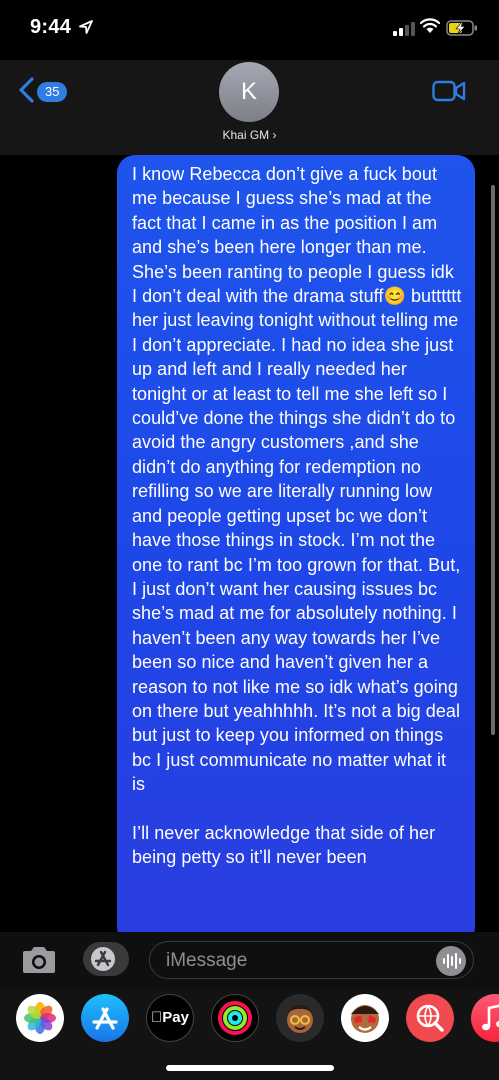  What do you see at coordinates (493, 460) in the screenshot?
I see `scrollbar` at bounding box center [493, 460].